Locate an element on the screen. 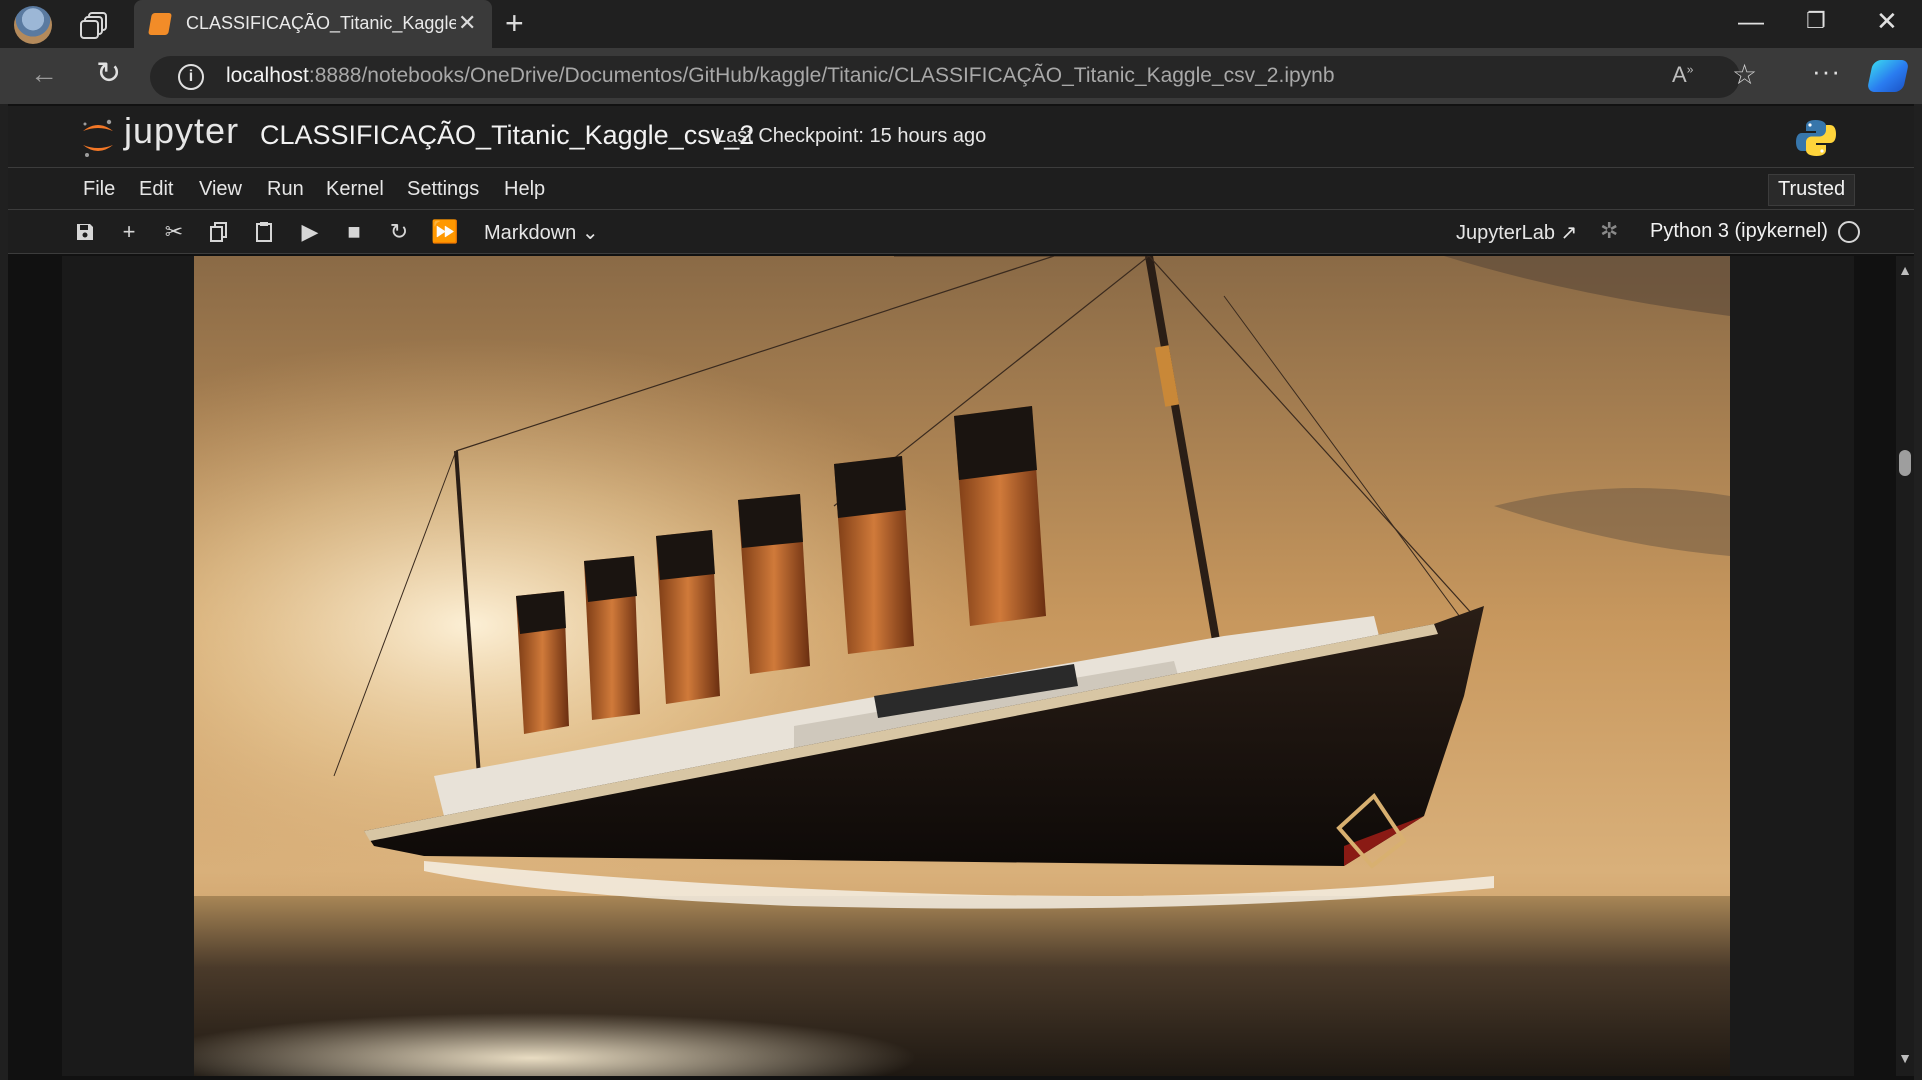 The width and height of the screenshot is (1922, 1080). run-all-icon: ⏩ is located at coordinates (445, 232).